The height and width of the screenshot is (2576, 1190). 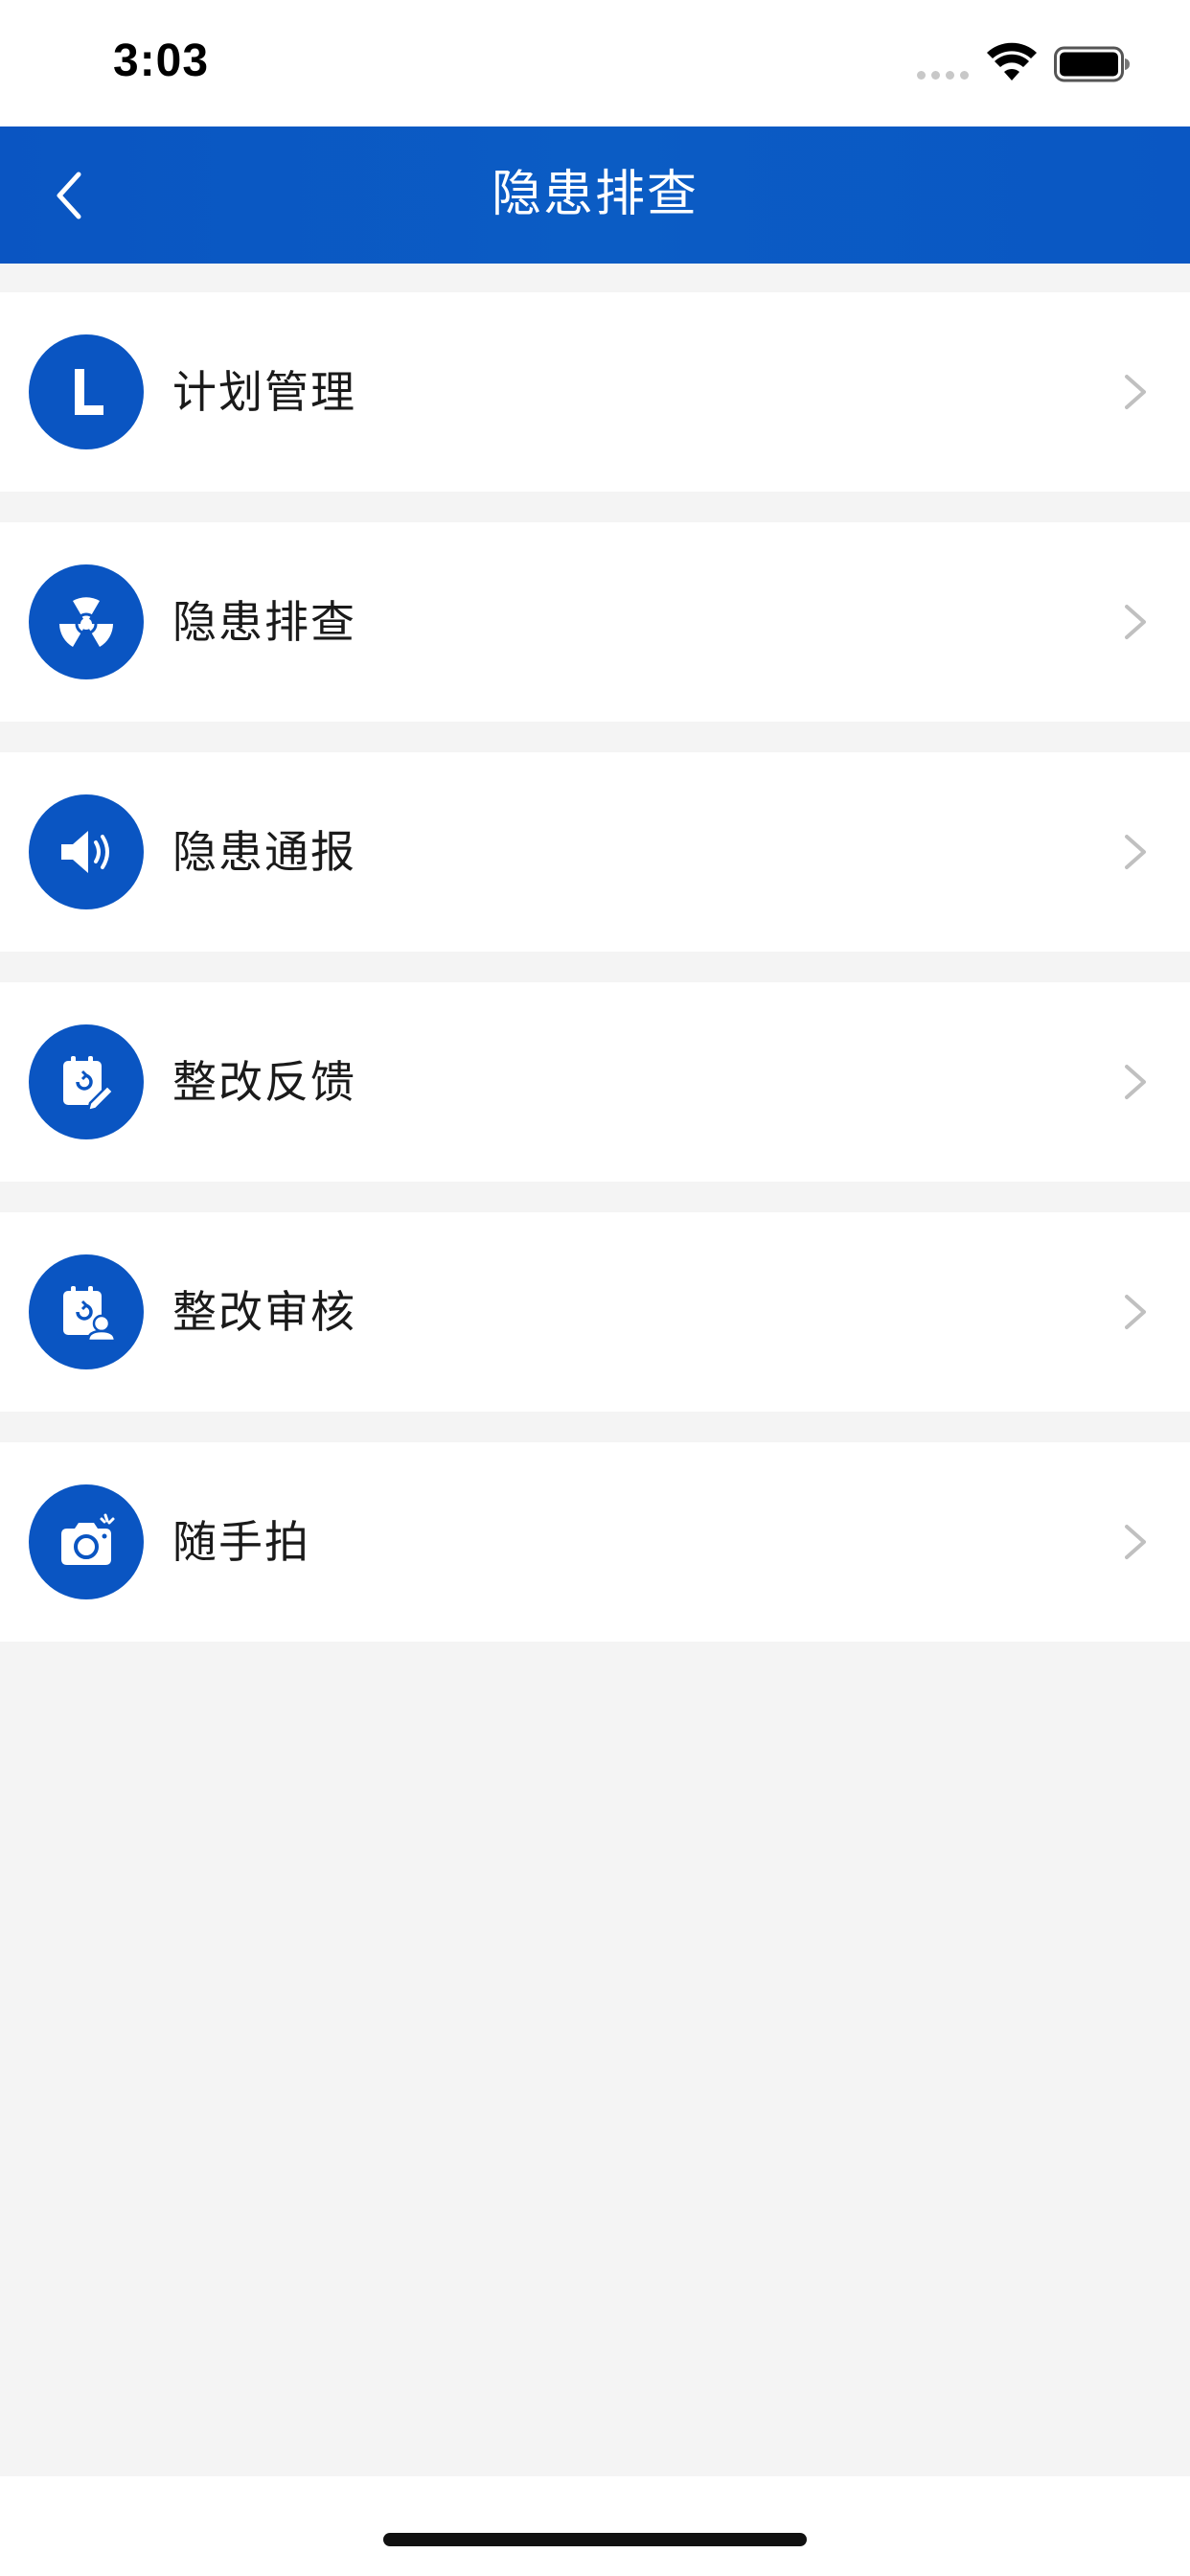 I want to click on menu-item-label: 隐患排查, so click(x=264, y=622).